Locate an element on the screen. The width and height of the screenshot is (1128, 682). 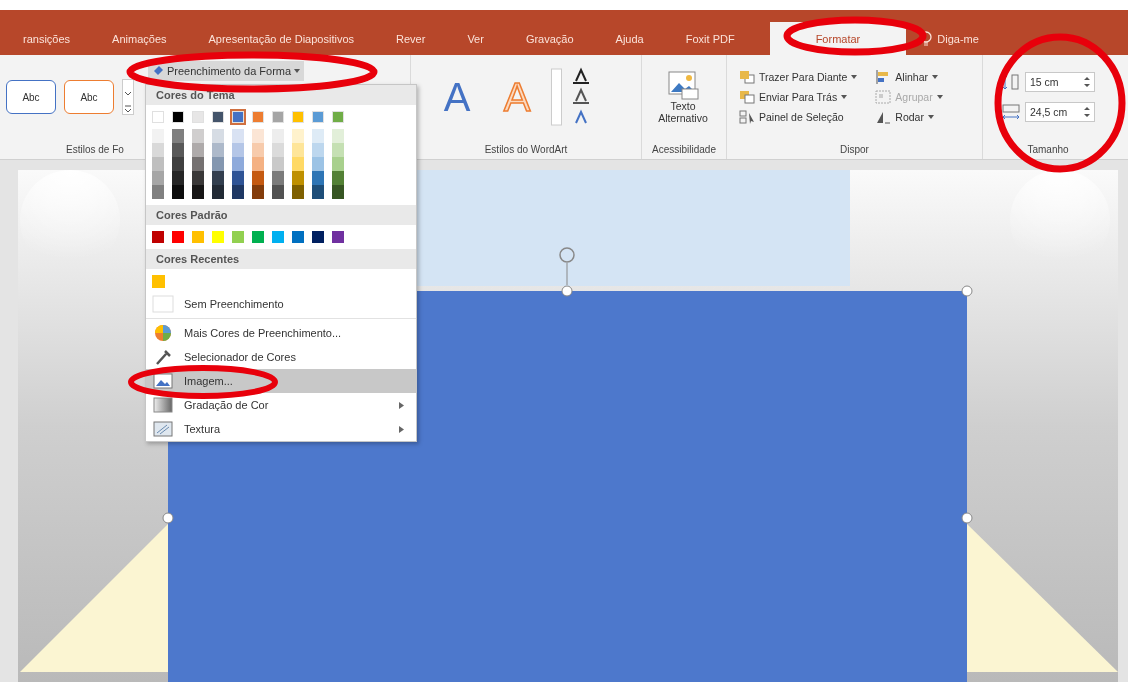
arrange-button: Painel de Seleção is located at coordinates (798, 117).